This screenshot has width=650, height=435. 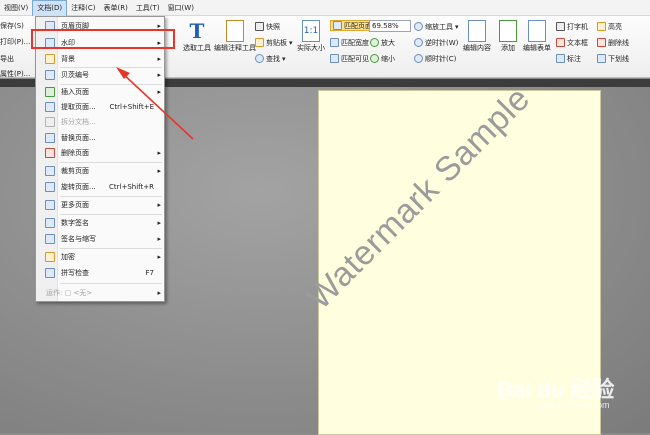 What do you see at coordinates (197, 31) in the screenshot?
I see `text-select-icon: T` at bounding box center [197, 31].